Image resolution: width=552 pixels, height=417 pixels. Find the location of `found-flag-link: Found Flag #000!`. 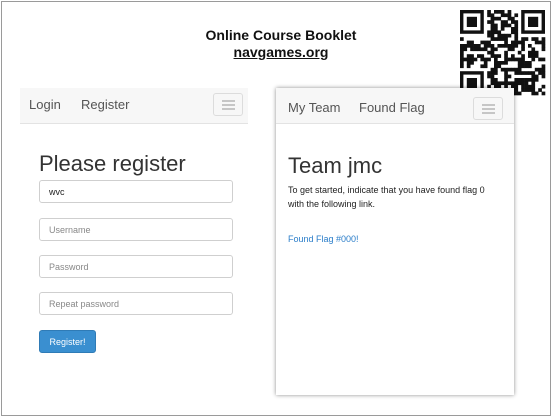

found-flag-link: Found Flag #000! is located at coordinates (323, 239).